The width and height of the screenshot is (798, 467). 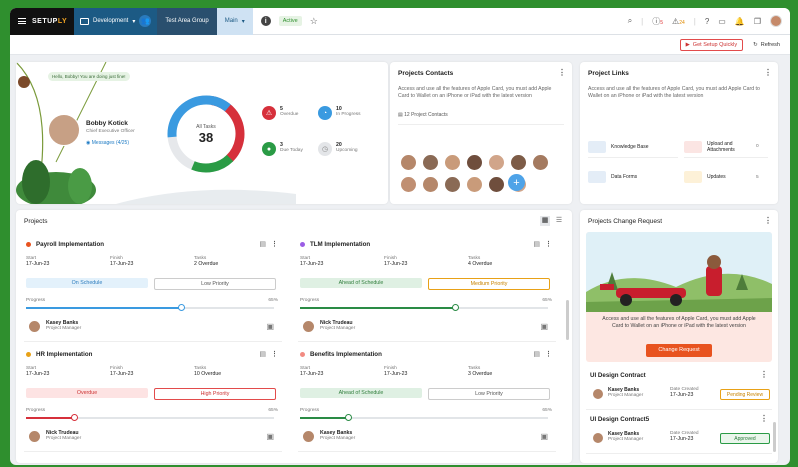 What do you see at coordinates (110, 143) in the screenshot?
I see `messages-link: ◉ Messages (4/25)` at bounding box center [110, 143].